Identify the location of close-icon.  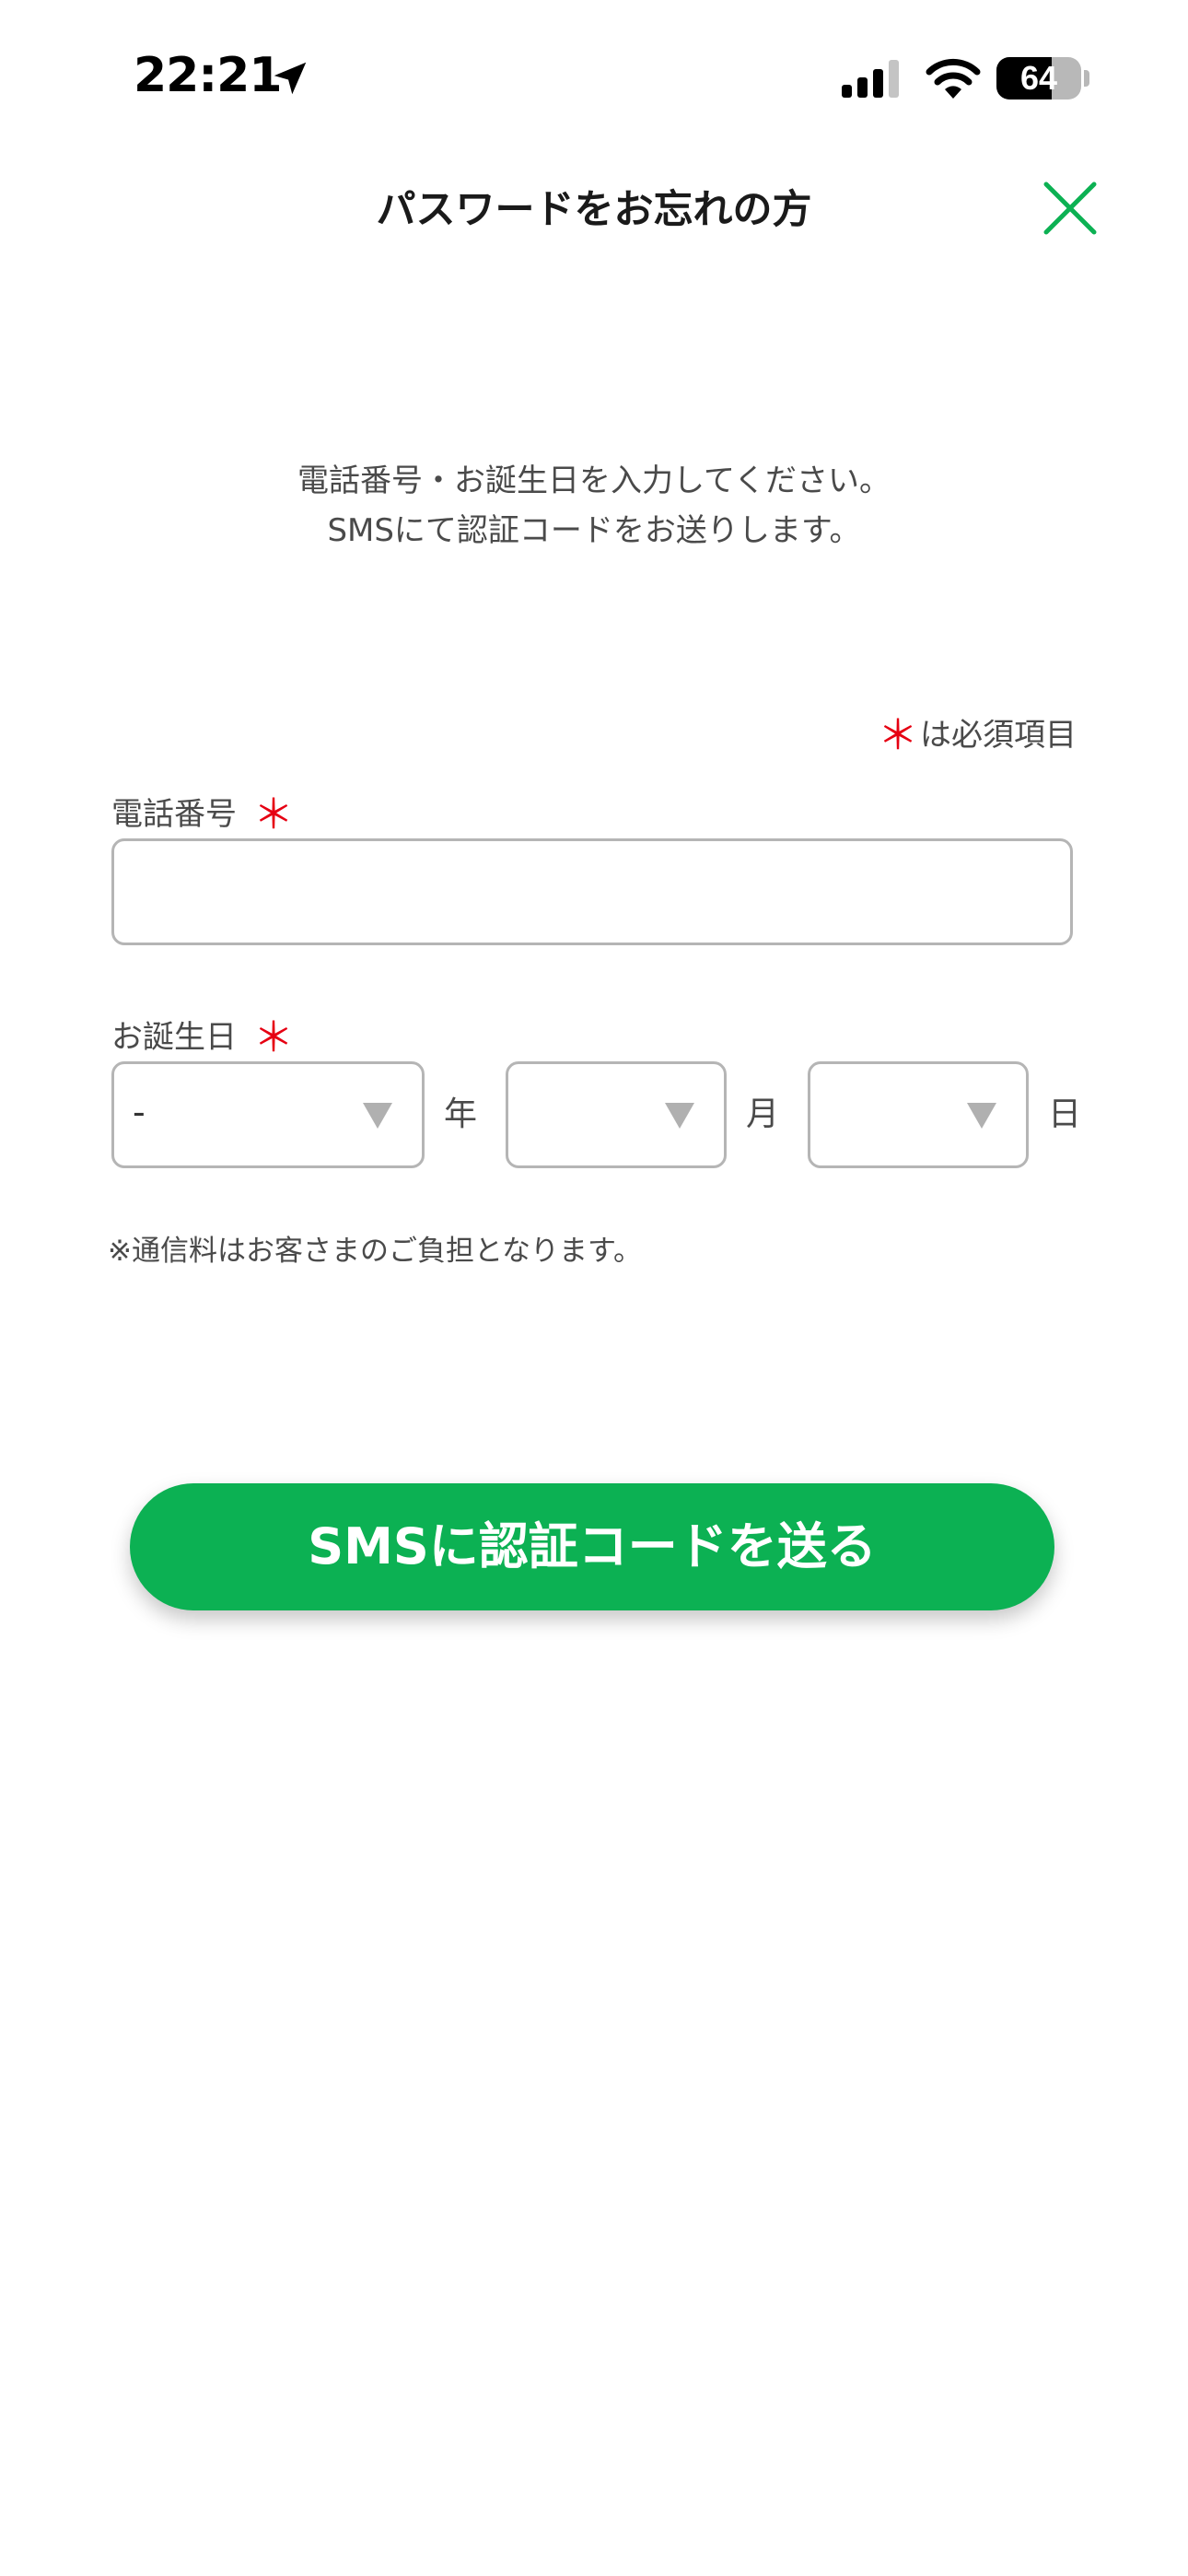
(1070, 208).